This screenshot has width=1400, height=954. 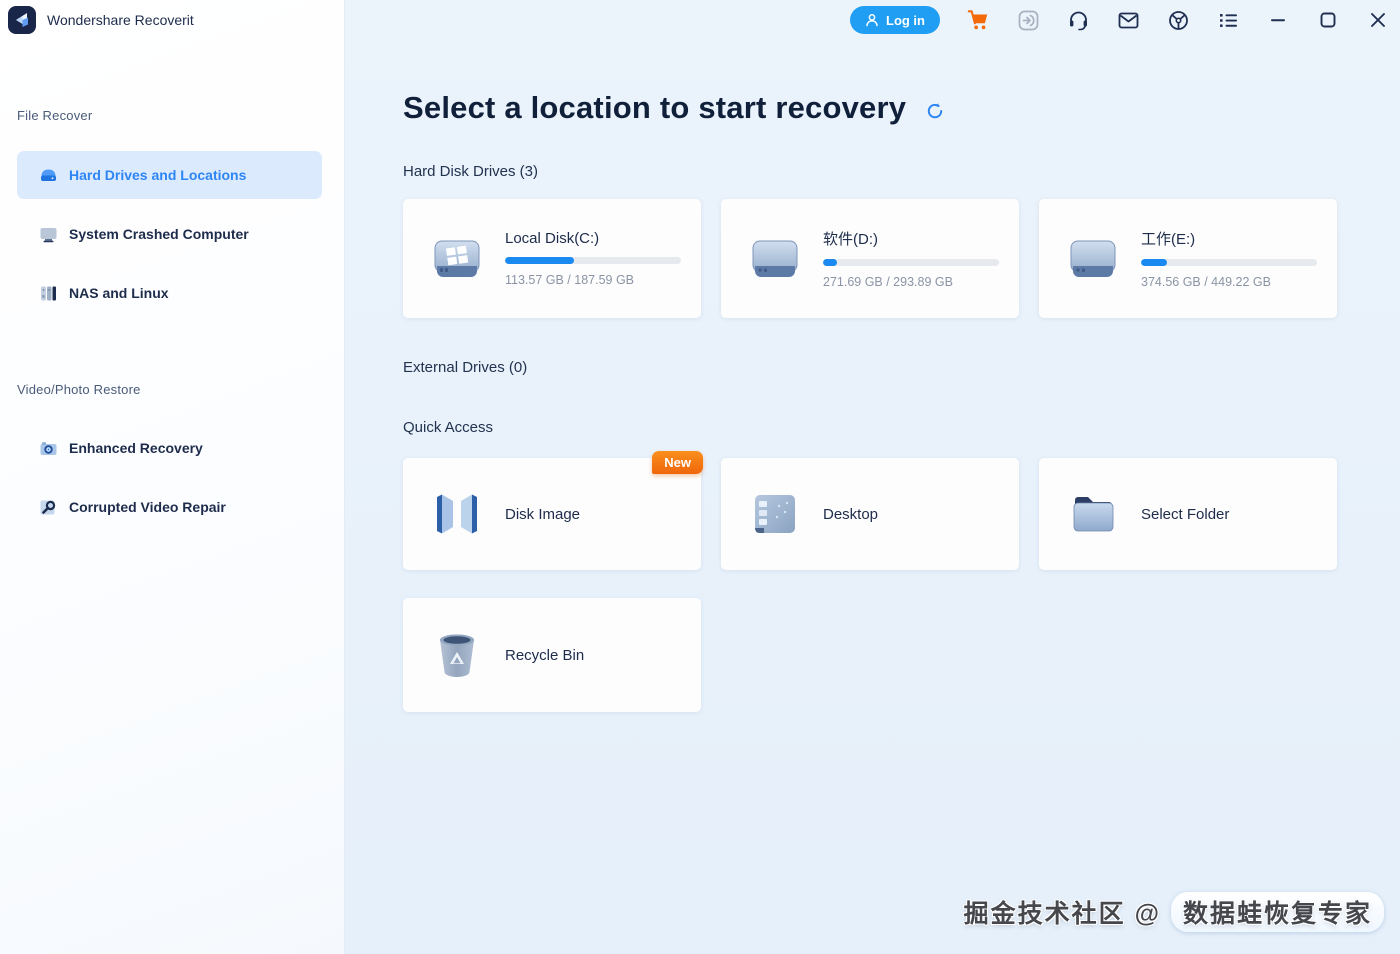 What do you see at coordinates (850, 239) in the screenshot?
I see `drive-name: 软件(D:)` at bounding box center [850, 239].